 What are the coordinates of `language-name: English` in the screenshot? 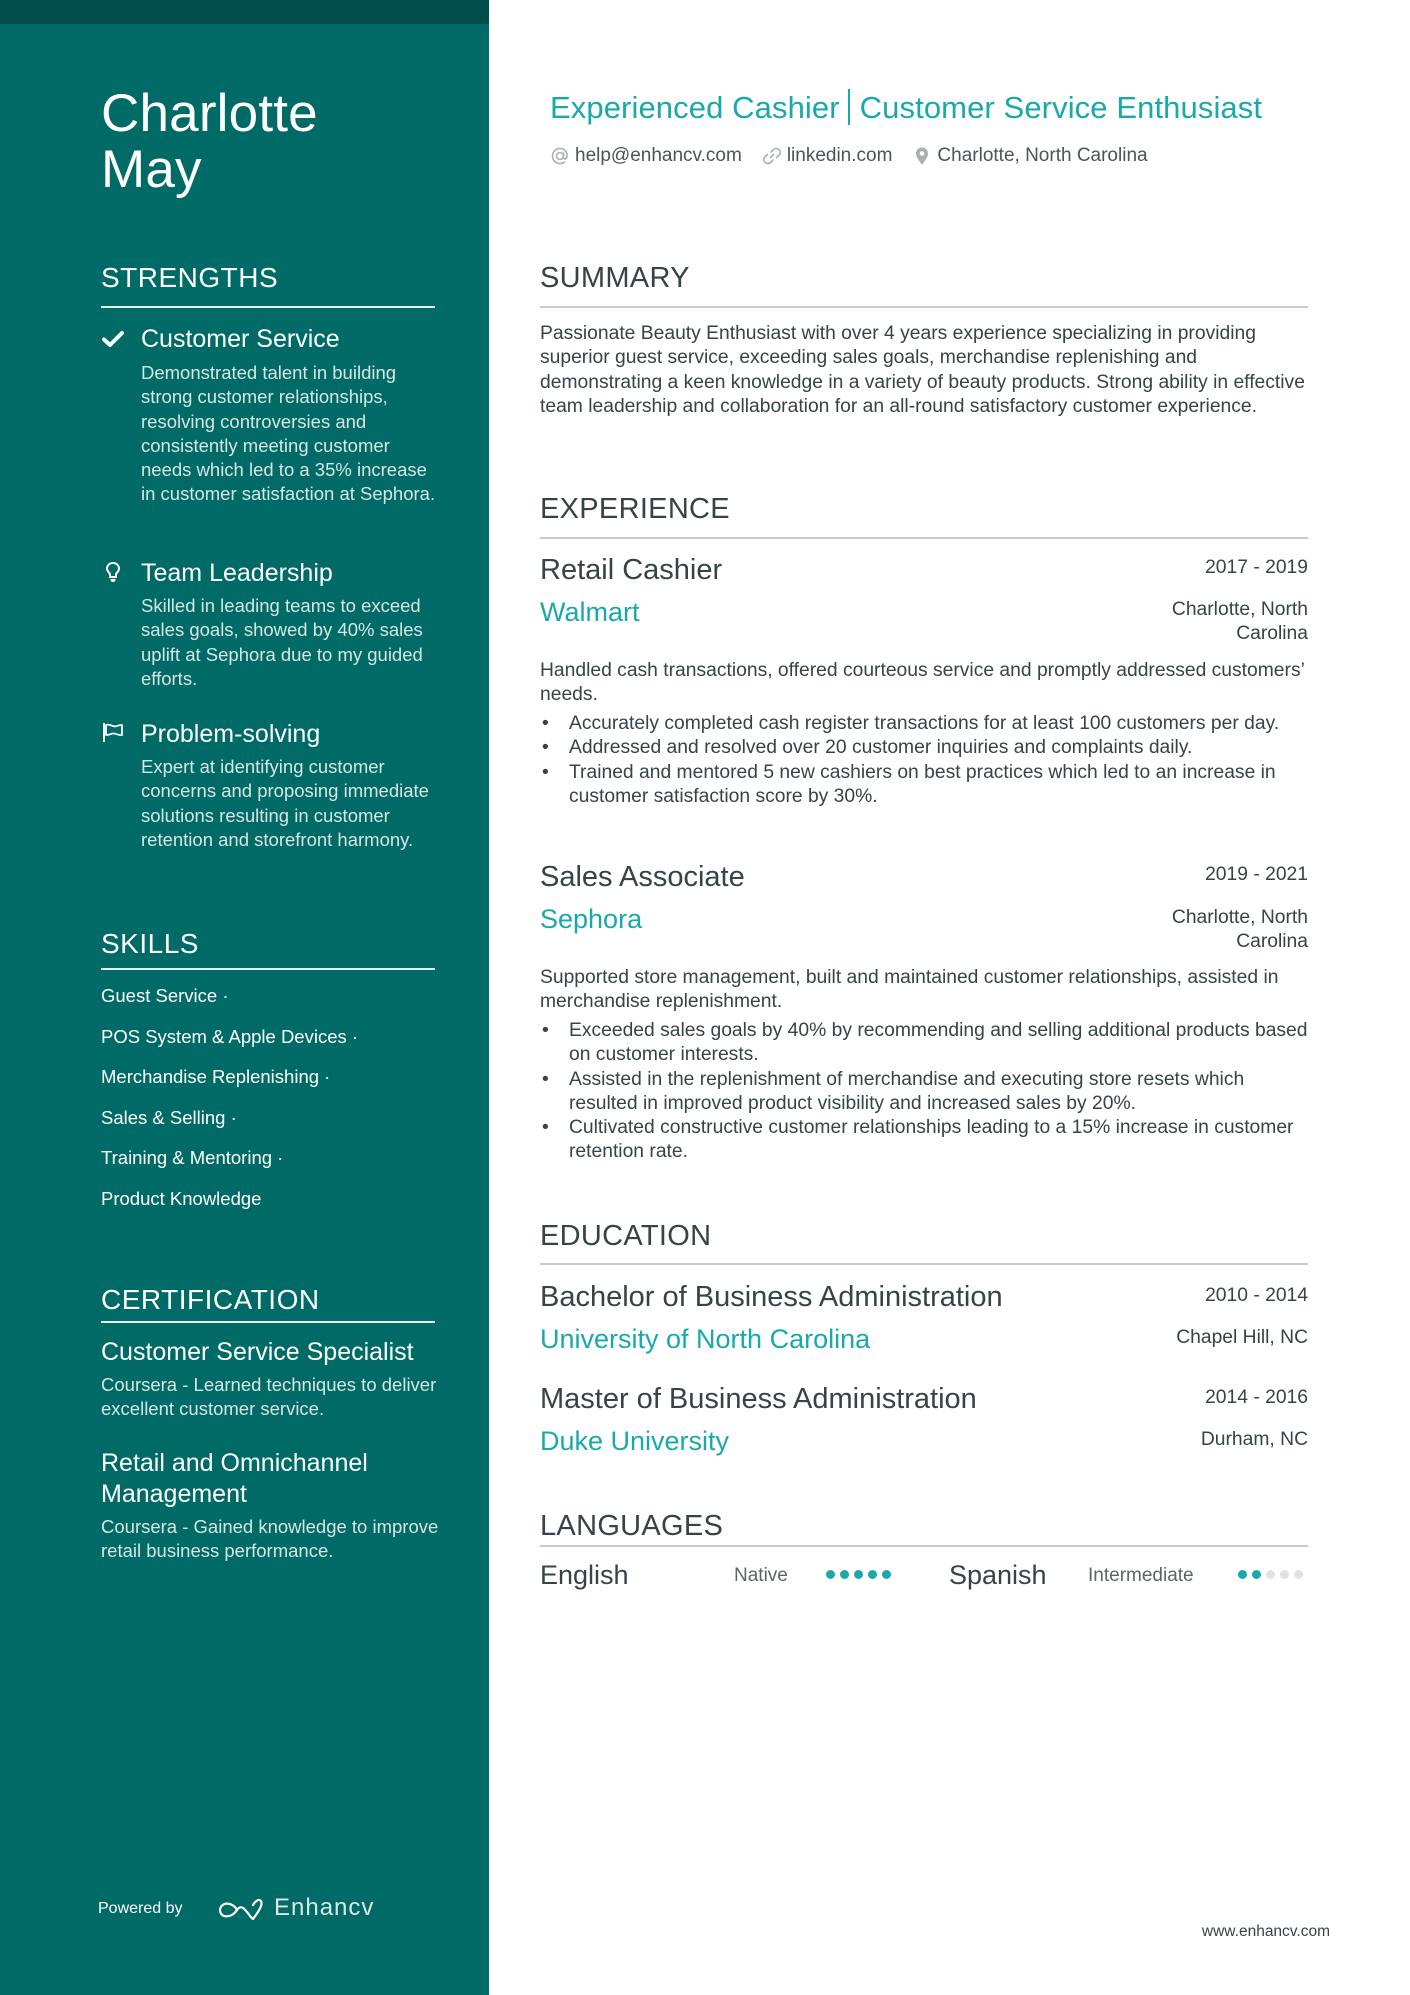 It's located at (584, 1575).